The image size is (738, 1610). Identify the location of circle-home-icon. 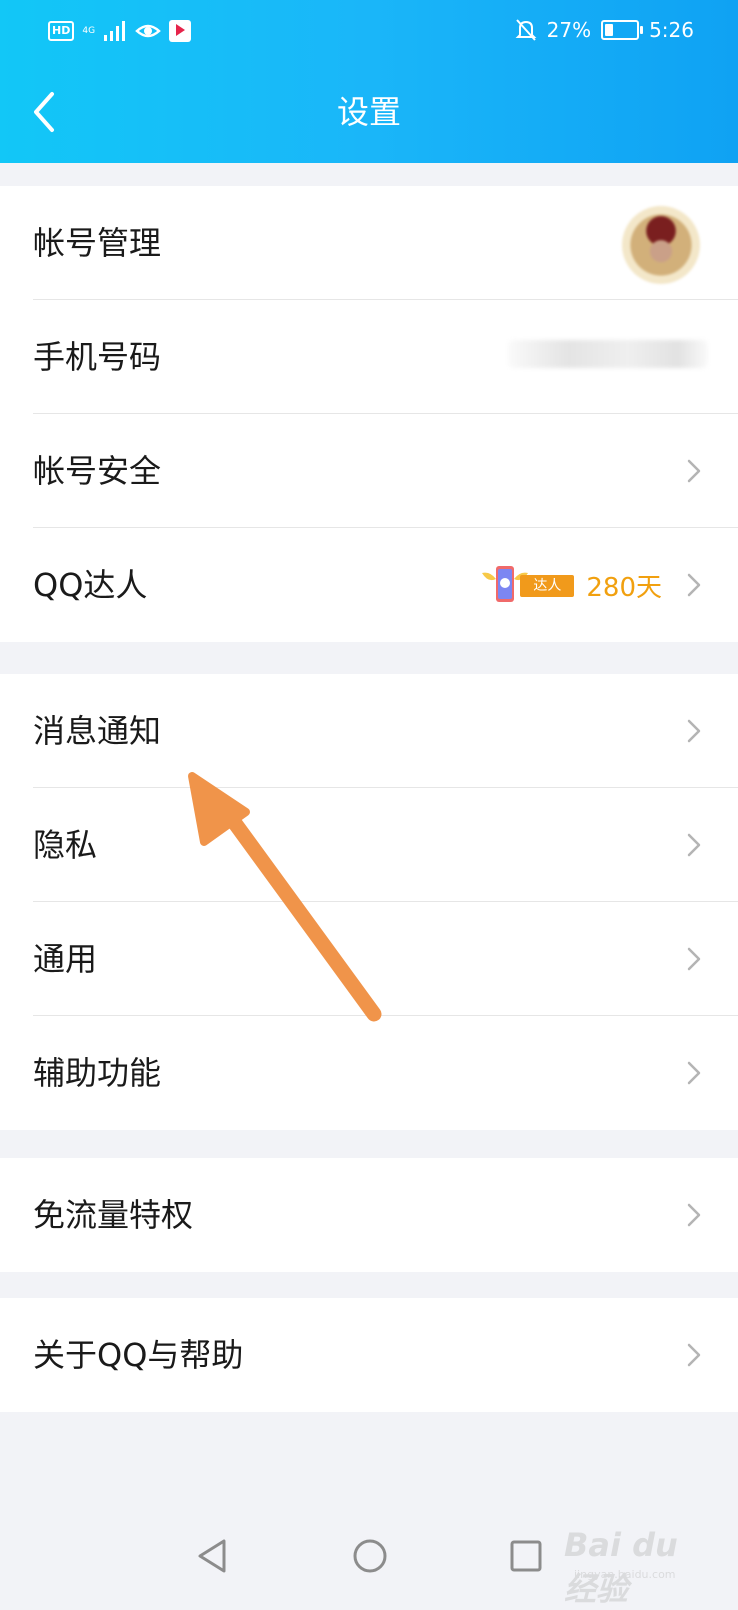
(370, 1556).